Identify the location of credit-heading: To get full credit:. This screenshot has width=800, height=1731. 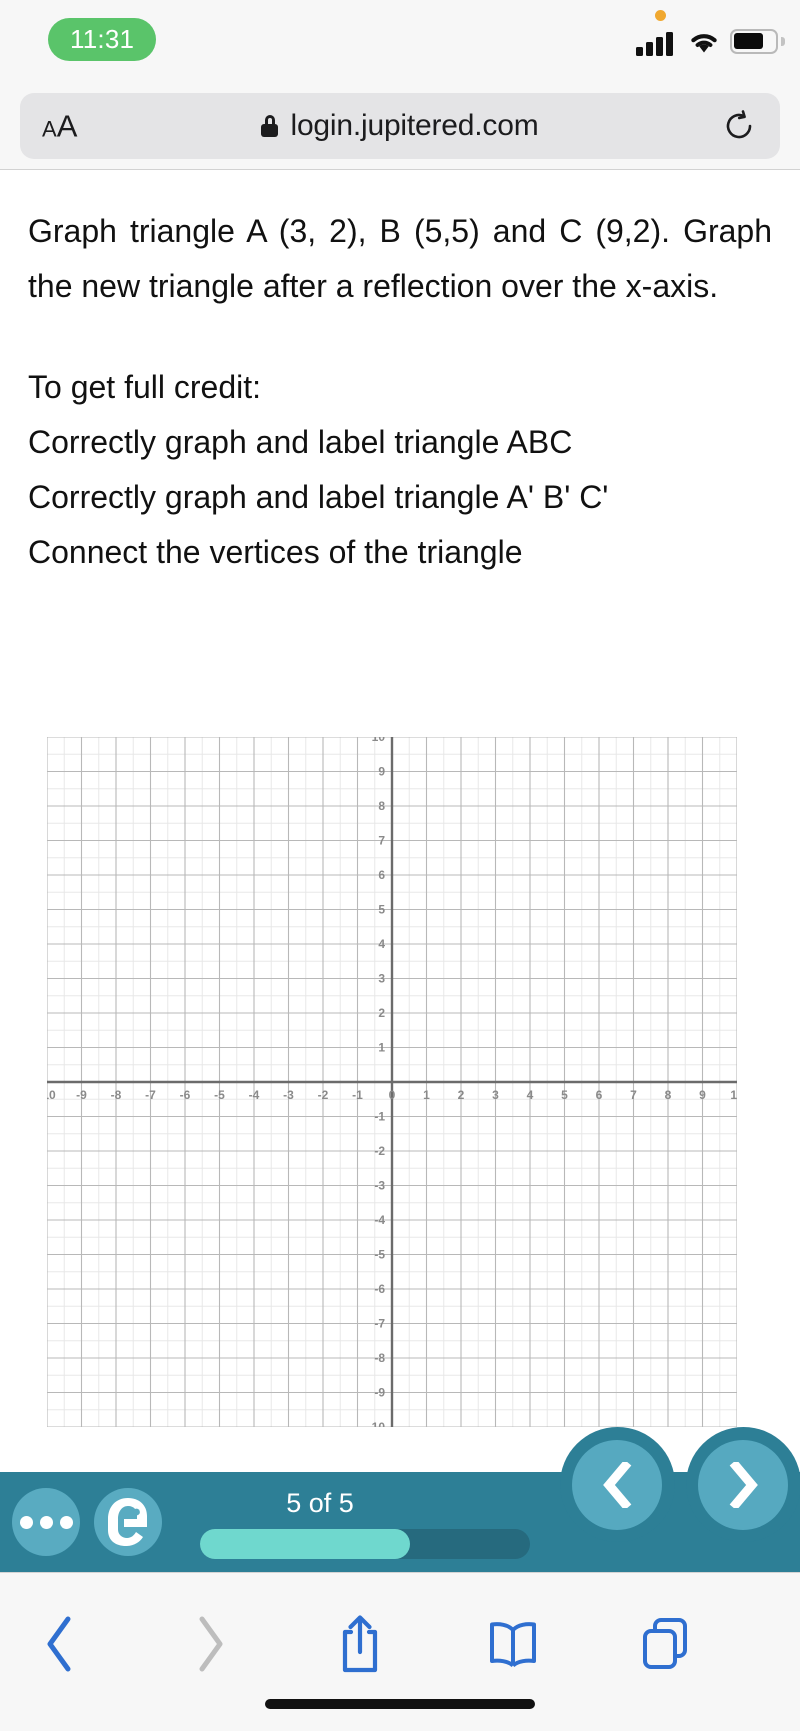
(144, 387).